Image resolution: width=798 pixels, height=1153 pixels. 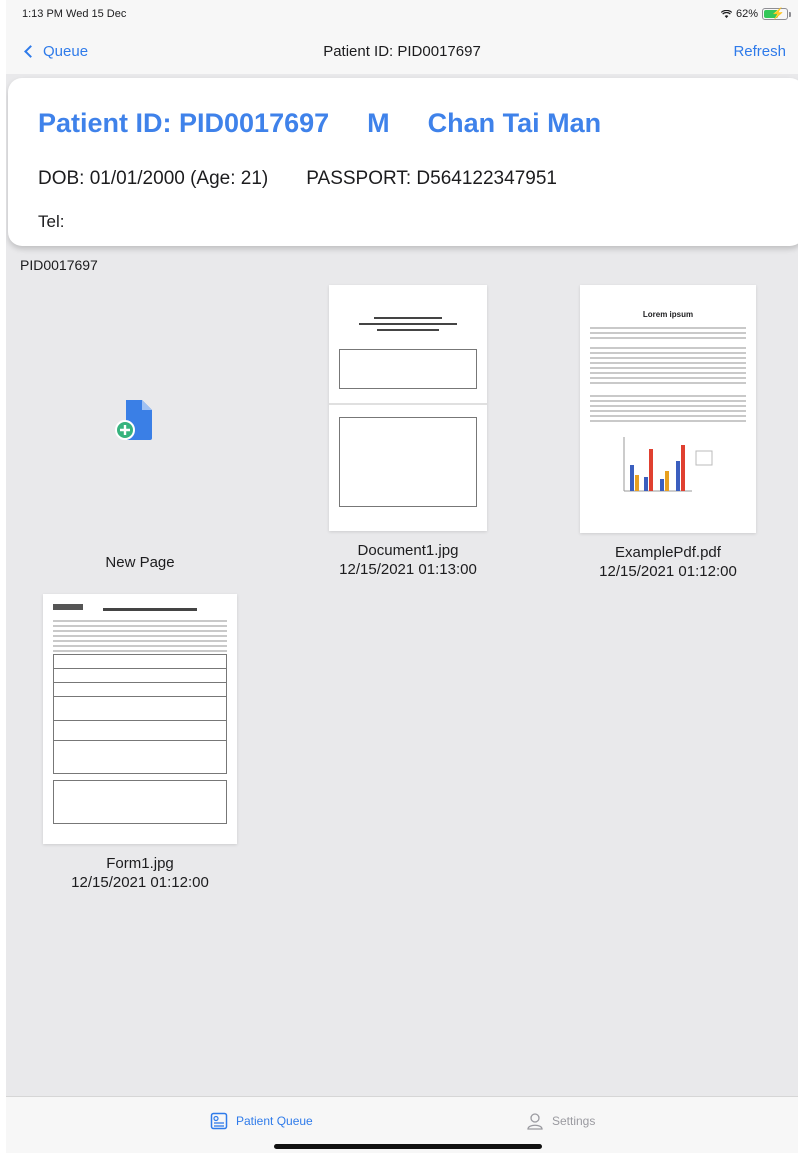 I want to click on tab-settings-label: Settings, so click(x=574, y=1121).